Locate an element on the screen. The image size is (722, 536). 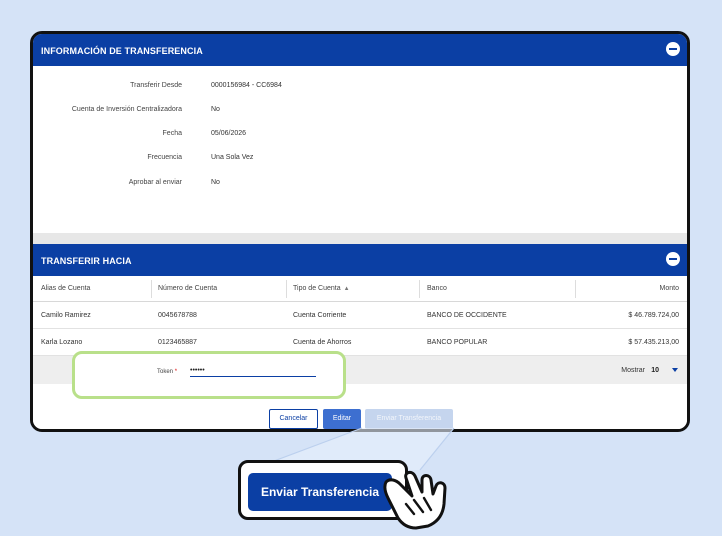
column-header-type: Tipo de Cuenta ▲ is located at coordinates (321, 288).